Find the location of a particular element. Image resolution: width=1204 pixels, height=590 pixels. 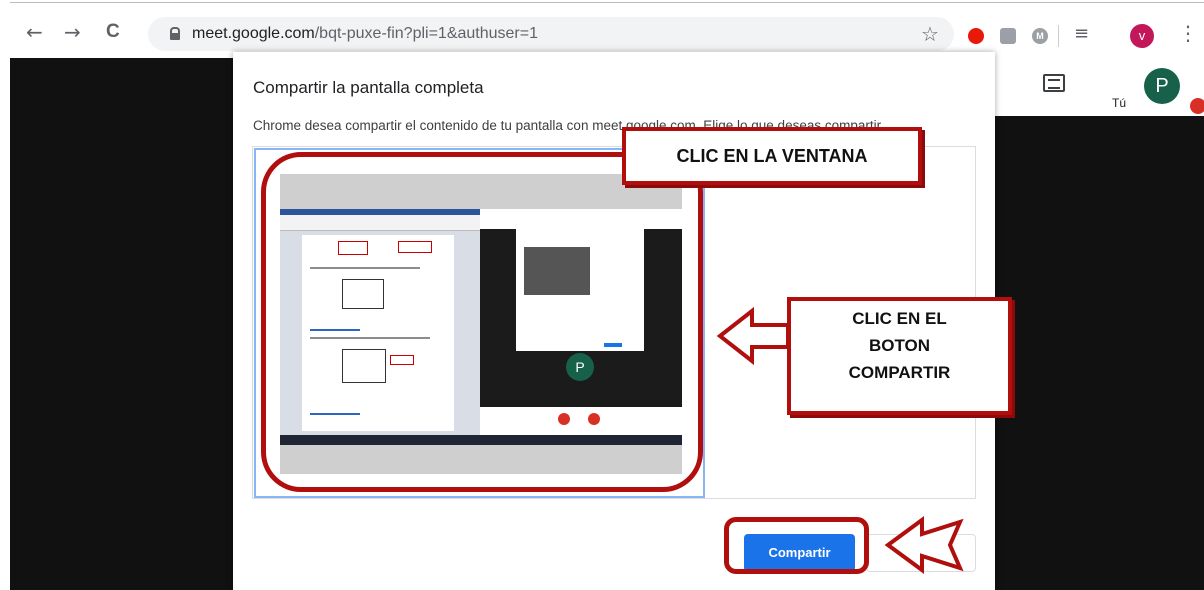

chat-icon is located at coordinates (1054, 83).